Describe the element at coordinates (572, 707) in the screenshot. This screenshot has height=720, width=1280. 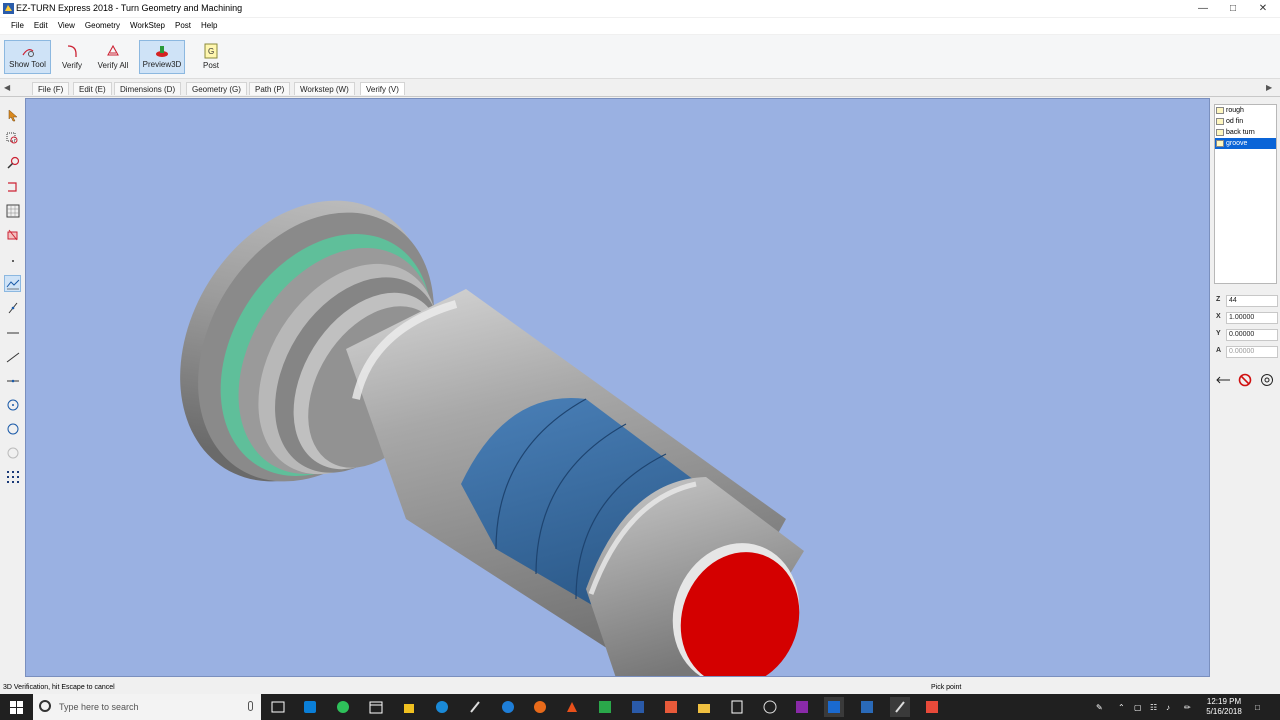
I see `acrobat-icon` at that location.